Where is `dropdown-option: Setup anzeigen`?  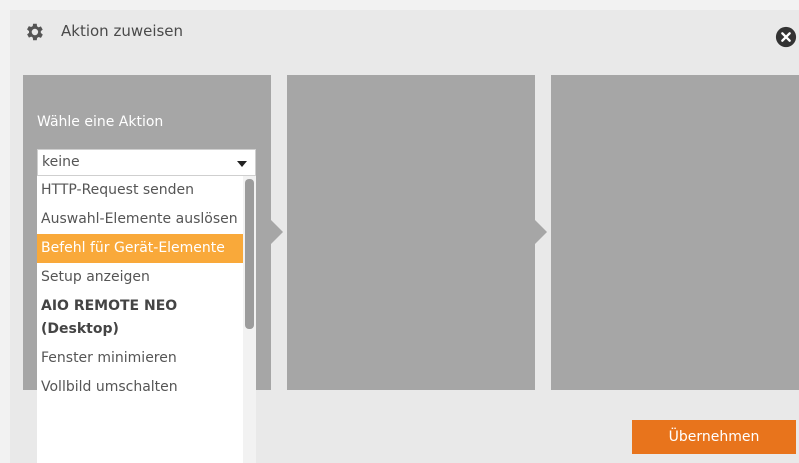
dropdown-option: Setup anzeigen is located at coordinates (146, 277).